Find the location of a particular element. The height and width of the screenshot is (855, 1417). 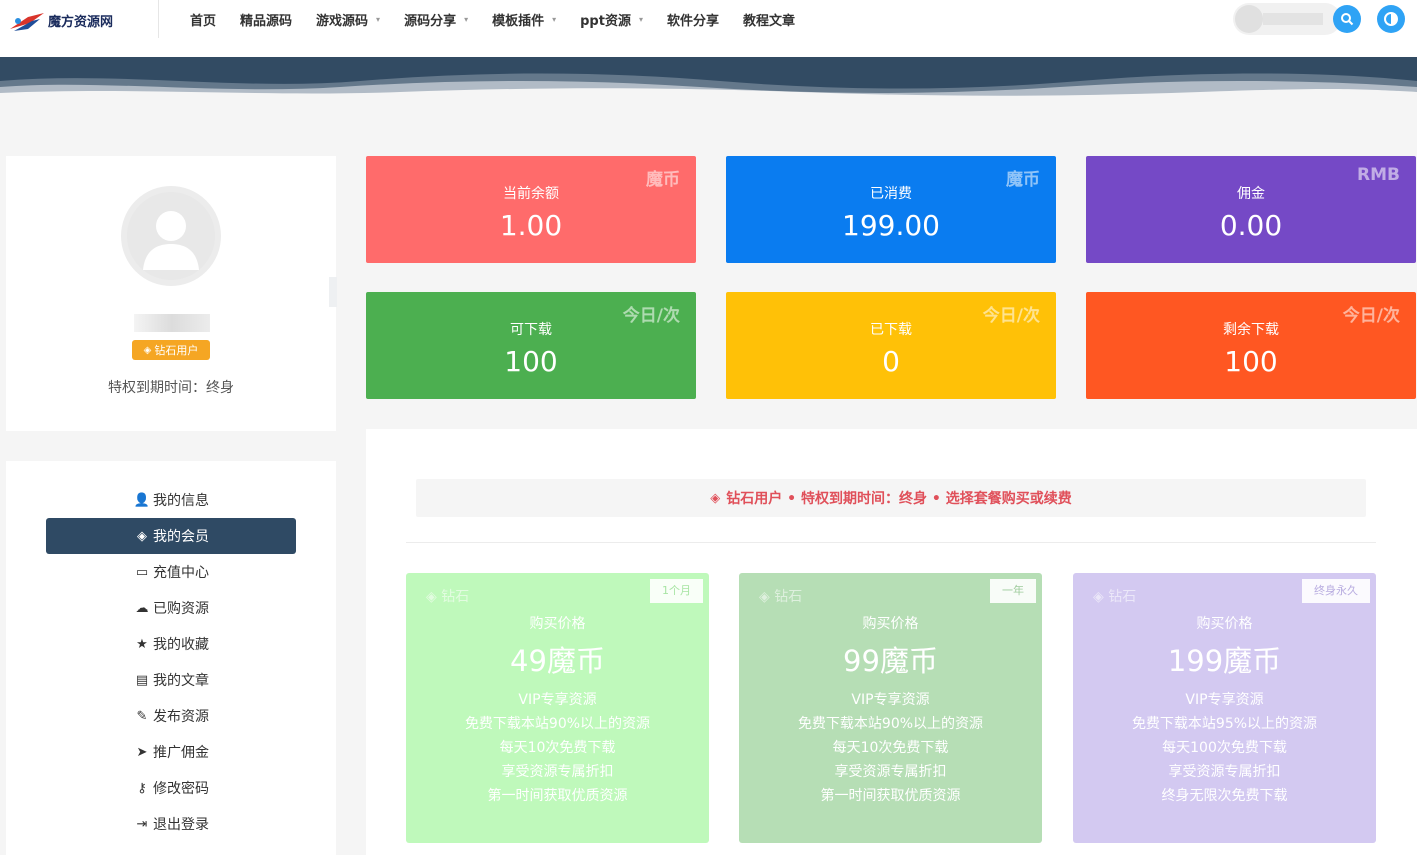

plan-duration-ribbon: 1个月 is located at coordinates (676, 591).